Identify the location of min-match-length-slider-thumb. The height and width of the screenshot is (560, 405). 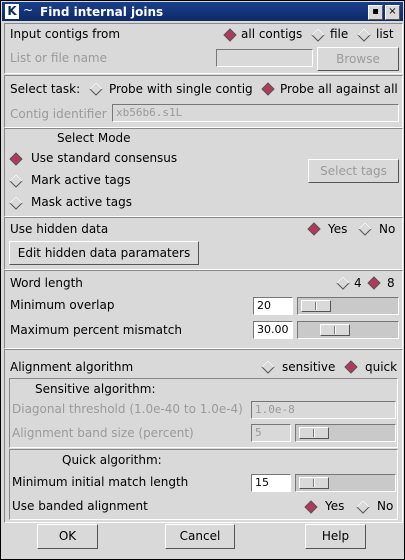
(314, 483).